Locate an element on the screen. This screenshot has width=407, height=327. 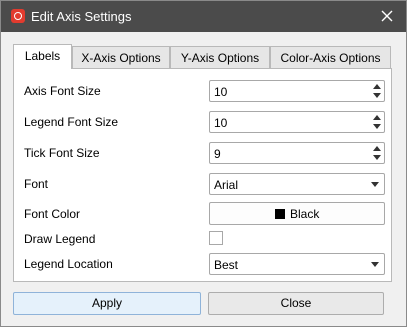
window-title: Edit Axis Settings is located at coordinates (81, 16).